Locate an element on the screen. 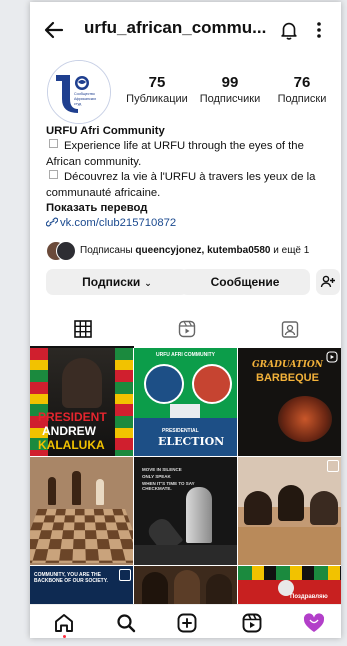  follower-avatar is located at coordinates (66, 251).